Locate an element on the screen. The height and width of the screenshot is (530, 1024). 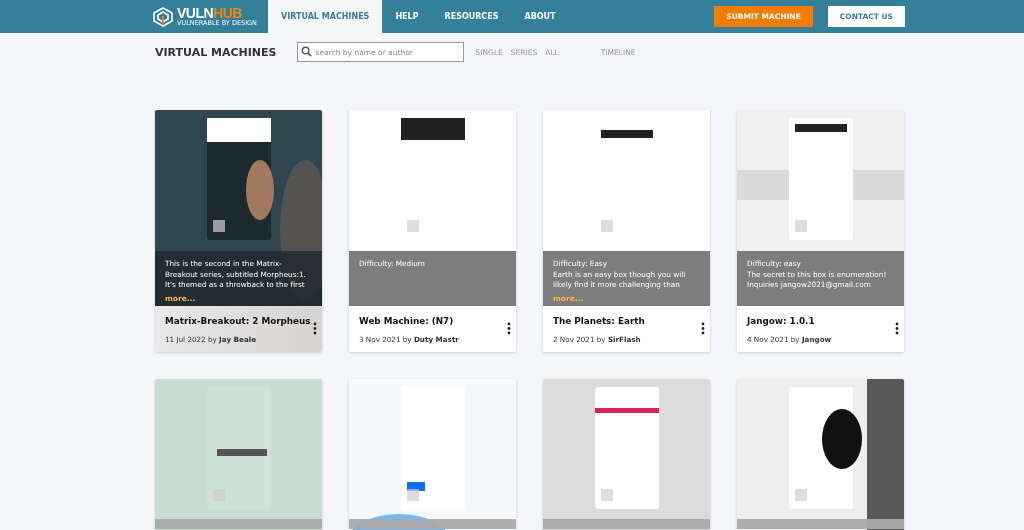
machine-title: Jangow: 1.0.1 is located at coordinates (821, 321).